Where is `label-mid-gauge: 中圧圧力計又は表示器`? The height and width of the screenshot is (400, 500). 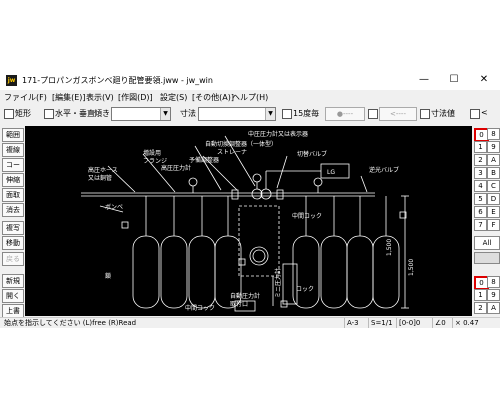
label-mid-gauge: 中圧圧力計又は表示器 is located at coordinates (278, 134).